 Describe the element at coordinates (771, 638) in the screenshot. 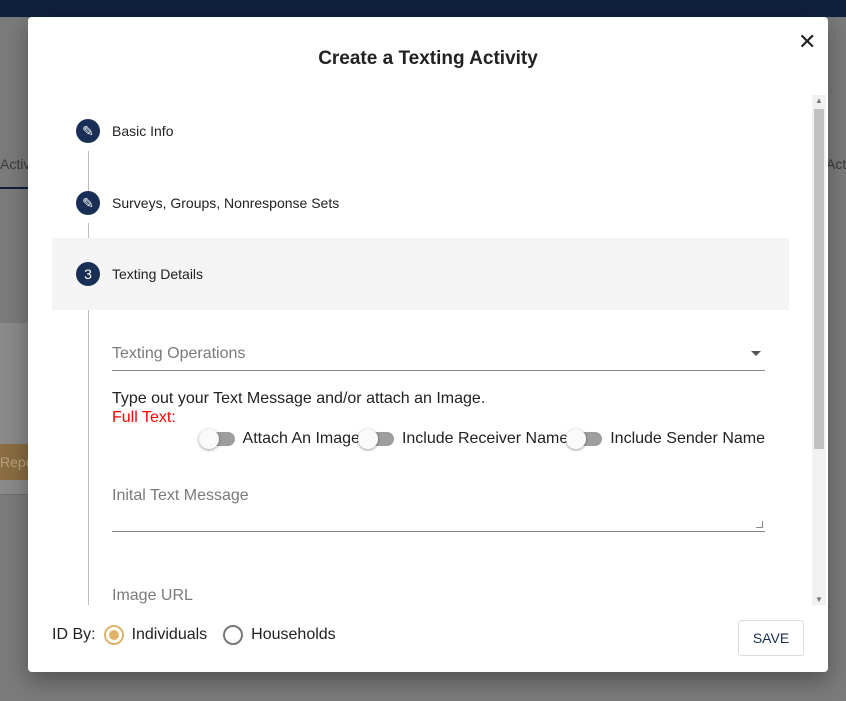

I see `save-button: SAVE` at that location.